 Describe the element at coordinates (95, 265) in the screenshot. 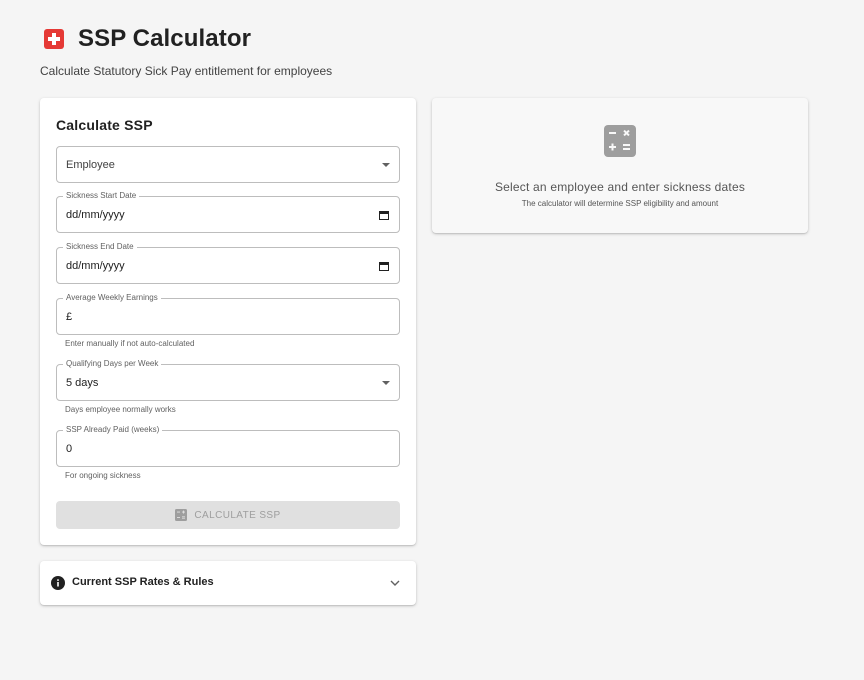

I see `sickness-end-date-value: dd/mm/yyyy` at that location.